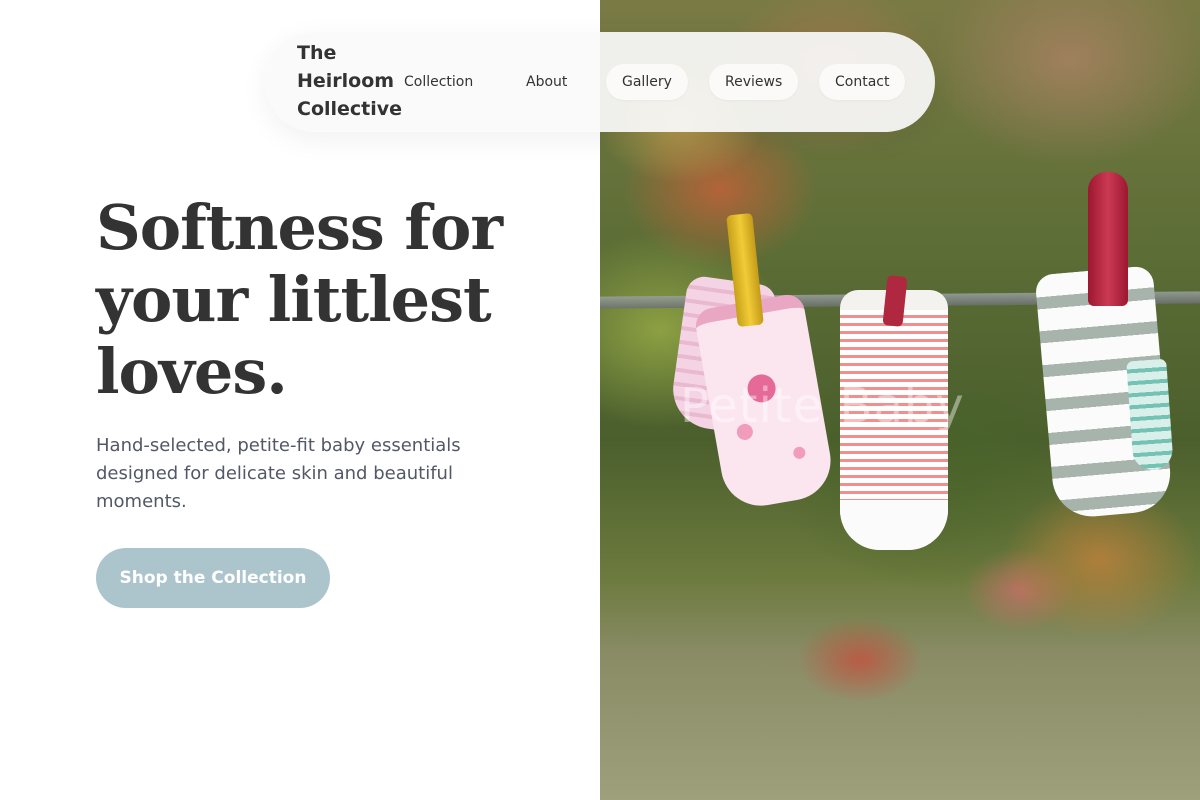 The width and height of the screenshot is (1200, 800). Describe the element at coordinates (754, 82) in the screenshot. I see `nav-item-reviews: Reviews` at that location.